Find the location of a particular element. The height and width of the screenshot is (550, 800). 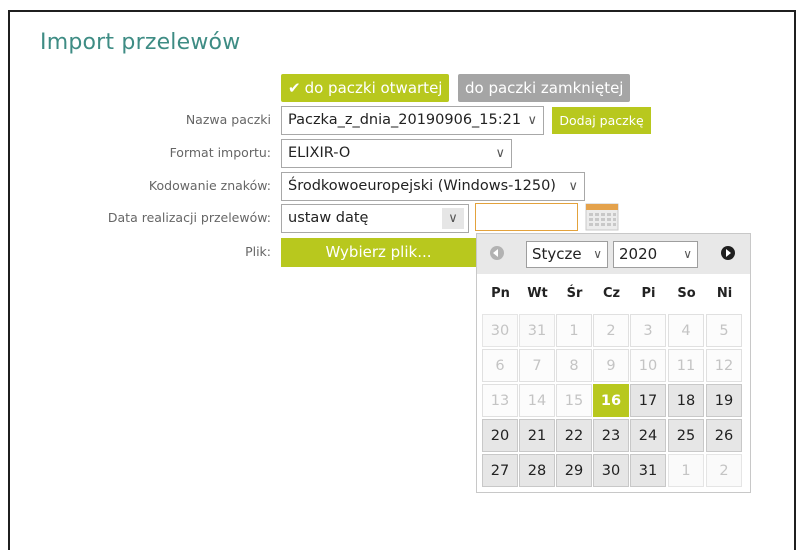

import-to-open-package-button: ✔ do paczki otwartej is located at coordinates (365, 88).